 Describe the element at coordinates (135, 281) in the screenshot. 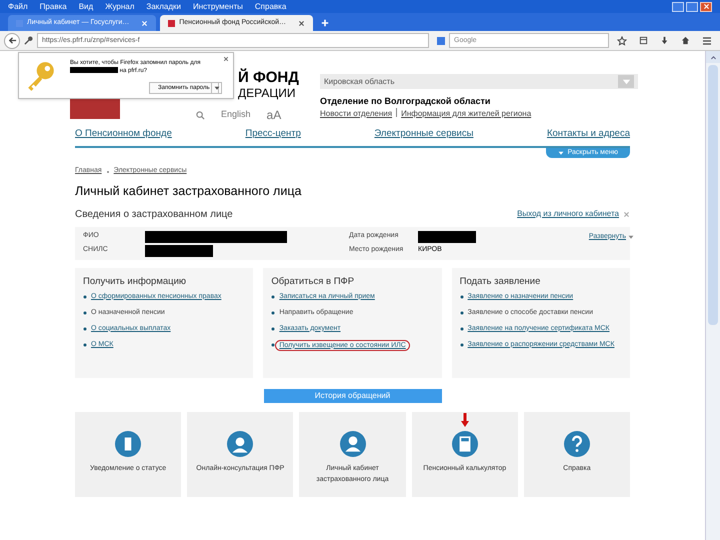

I see `panel-title: Получить информацию` at that location.